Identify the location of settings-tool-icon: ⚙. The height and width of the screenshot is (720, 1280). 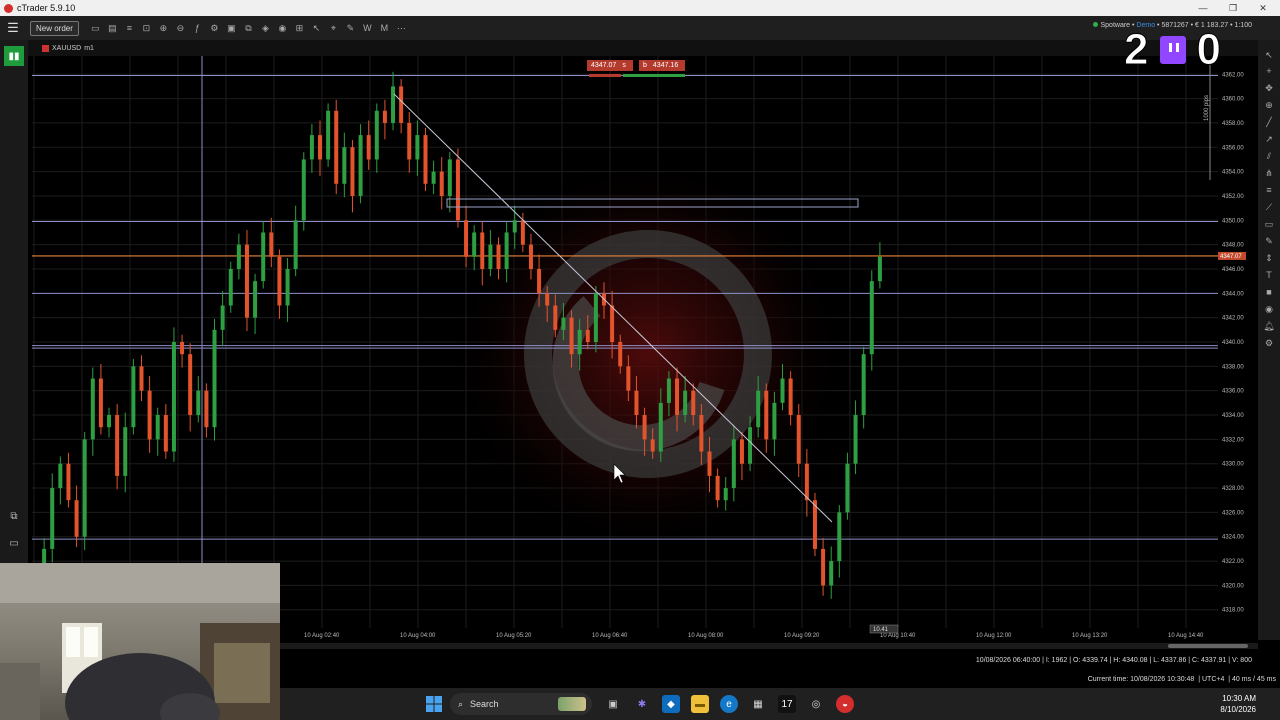
(1269, 343).